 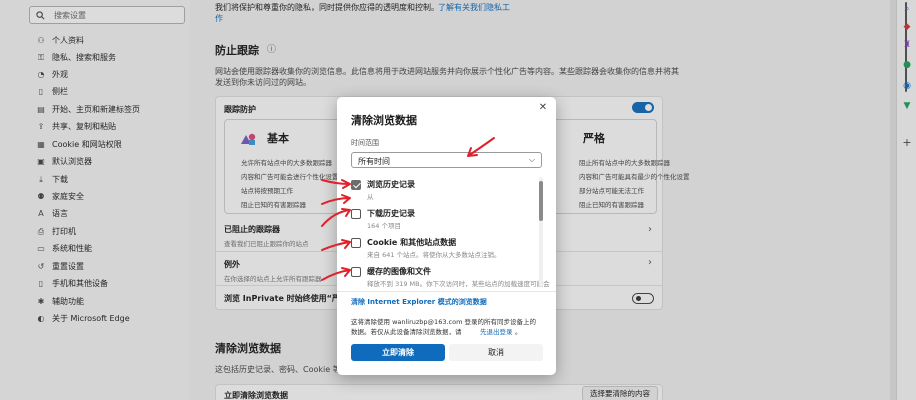 I want to click on download-history-label: 下载历史记录, so click(x=391, y=213).